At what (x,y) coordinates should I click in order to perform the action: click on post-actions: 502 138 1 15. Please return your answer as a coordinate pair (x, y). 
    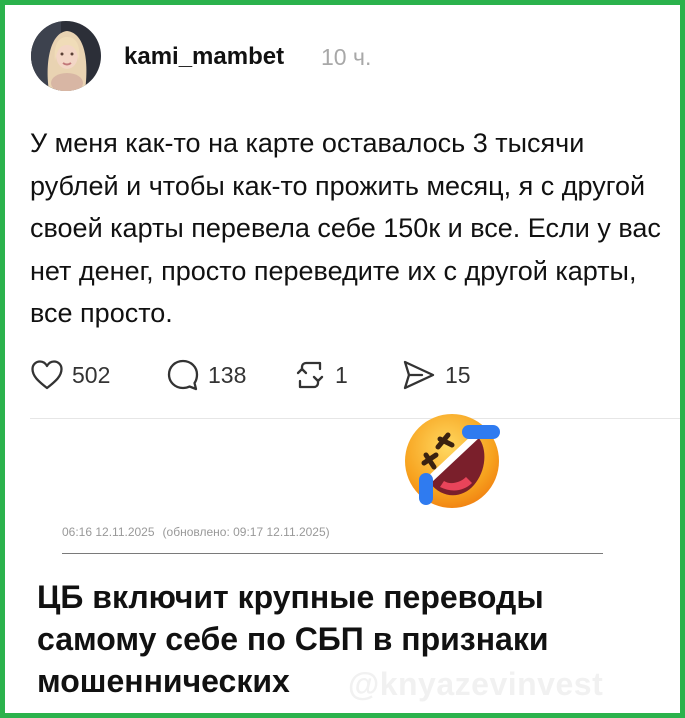
    Looking at the image, I should click on (270, 375).